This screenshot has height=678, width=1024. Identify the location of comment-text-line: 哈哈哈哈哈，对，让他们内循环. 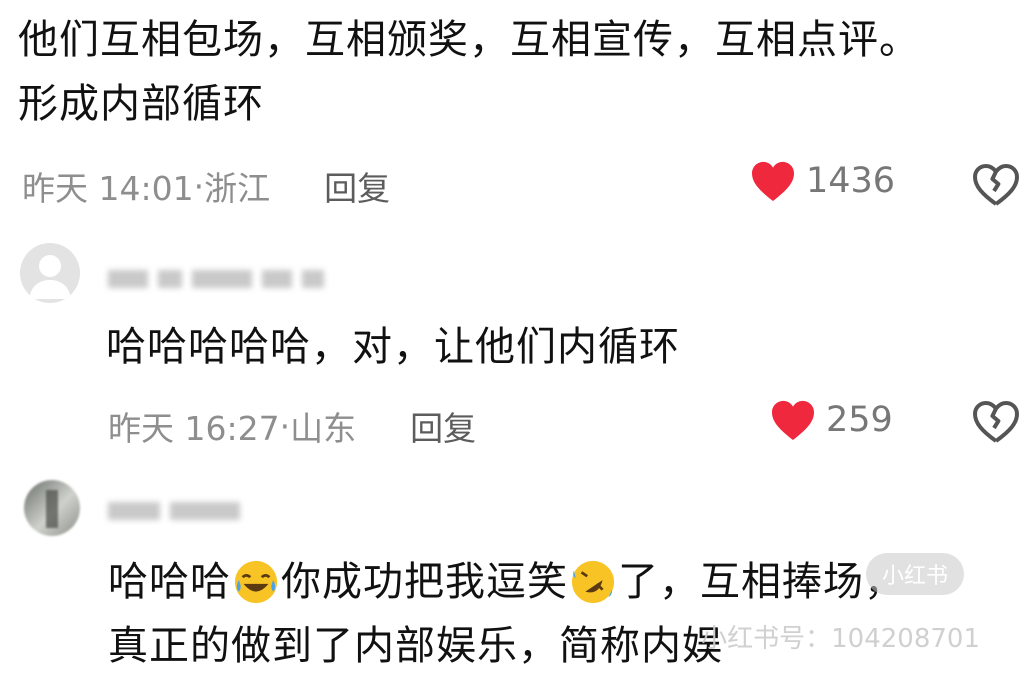
(393, 347).